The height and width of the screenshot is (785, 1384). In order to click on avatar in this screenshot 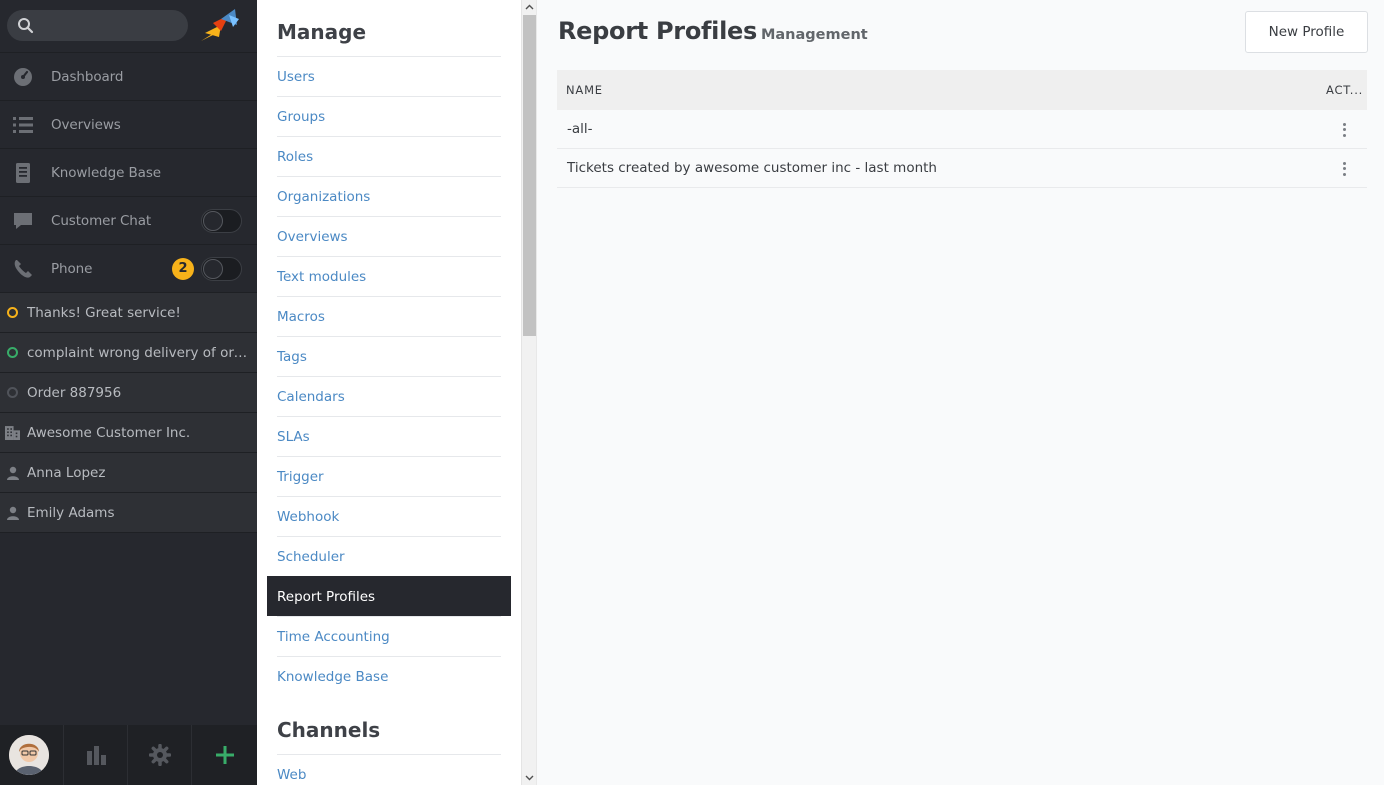, I will do `click(29, 755)`.